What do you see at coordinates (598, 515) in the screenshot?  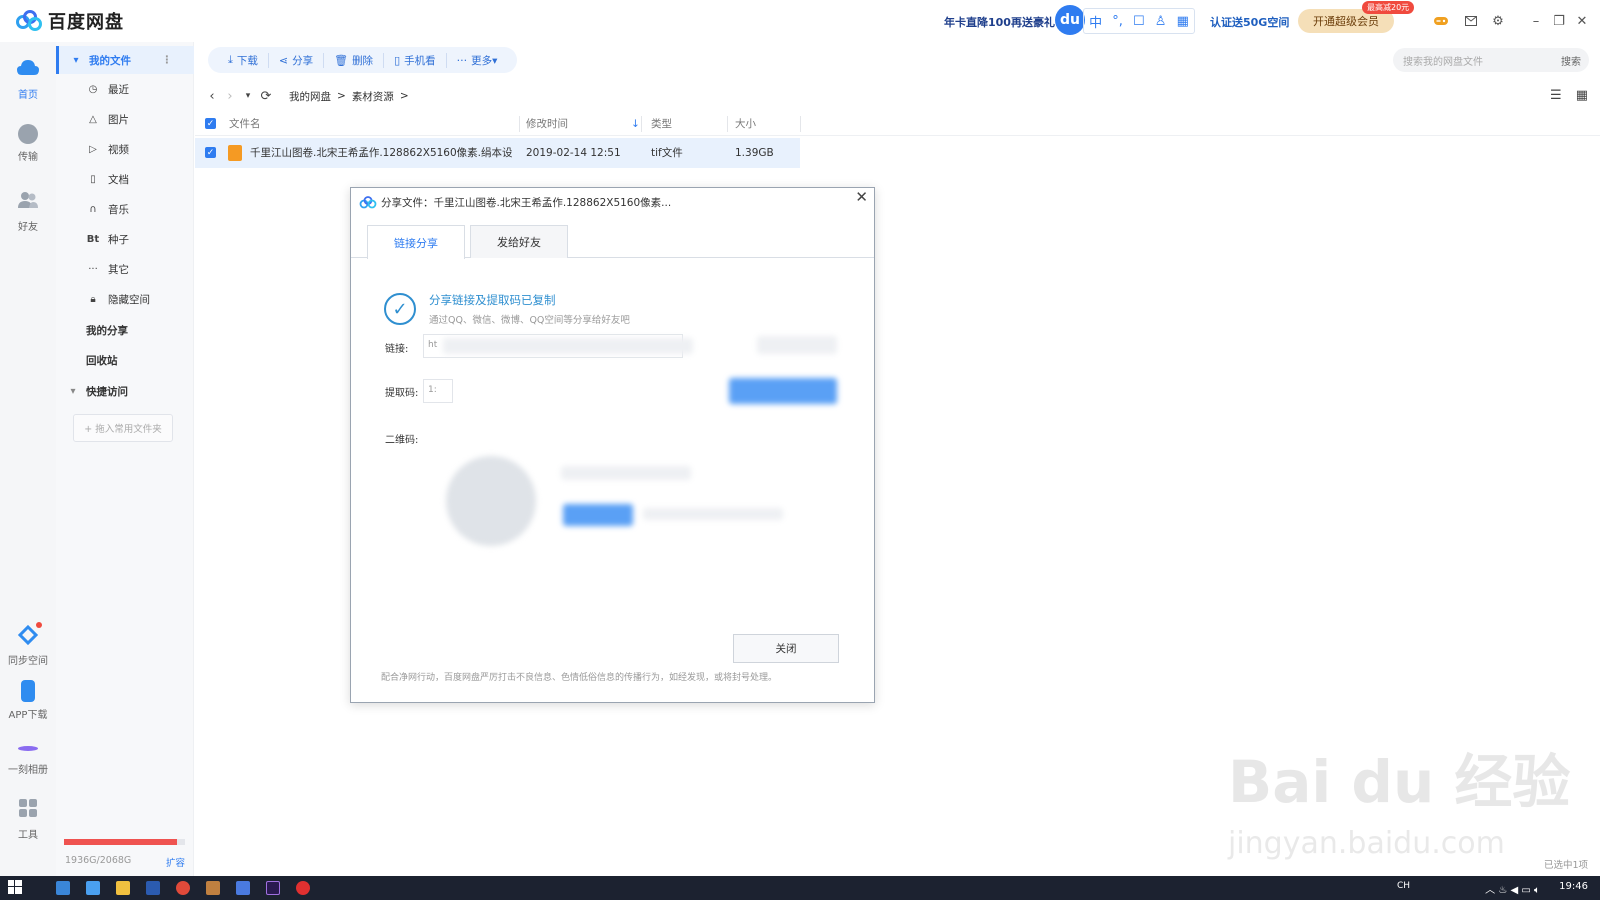 I see `blurred-qr-button` at bounding box center [598, 515].